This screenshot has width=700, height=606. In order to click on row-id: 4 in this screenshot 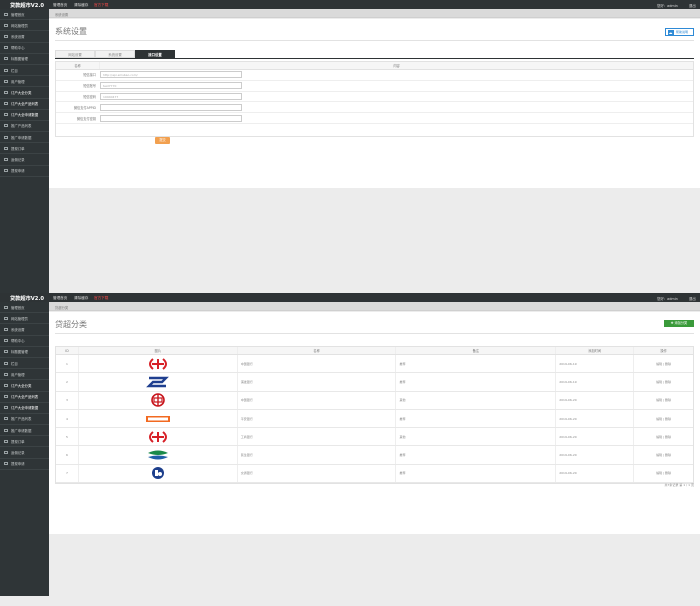, I will do `click(67, 418)`.